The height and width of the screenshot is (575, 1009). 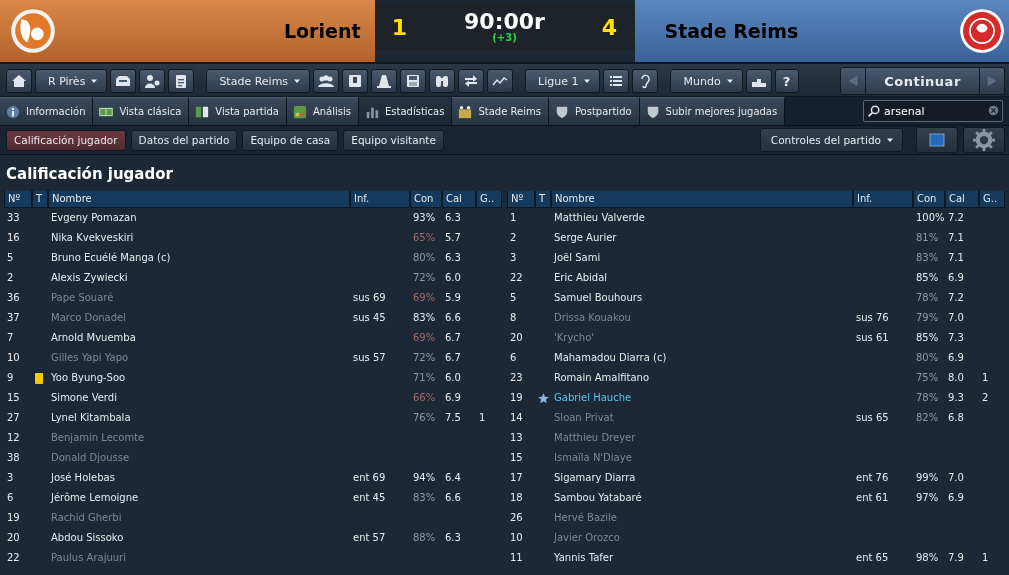 I want to click on sub-tab: Equipo visitante, so click(x=393, y=140).